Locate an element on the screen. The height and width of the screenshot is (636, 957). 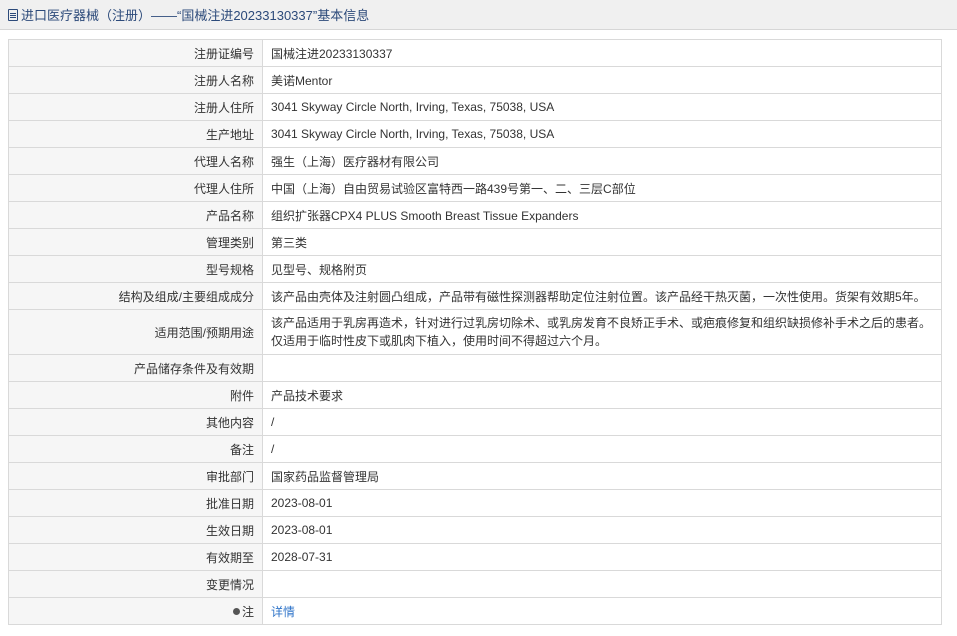
field-label: 代理人名称 is located at coordinates (135, 161).